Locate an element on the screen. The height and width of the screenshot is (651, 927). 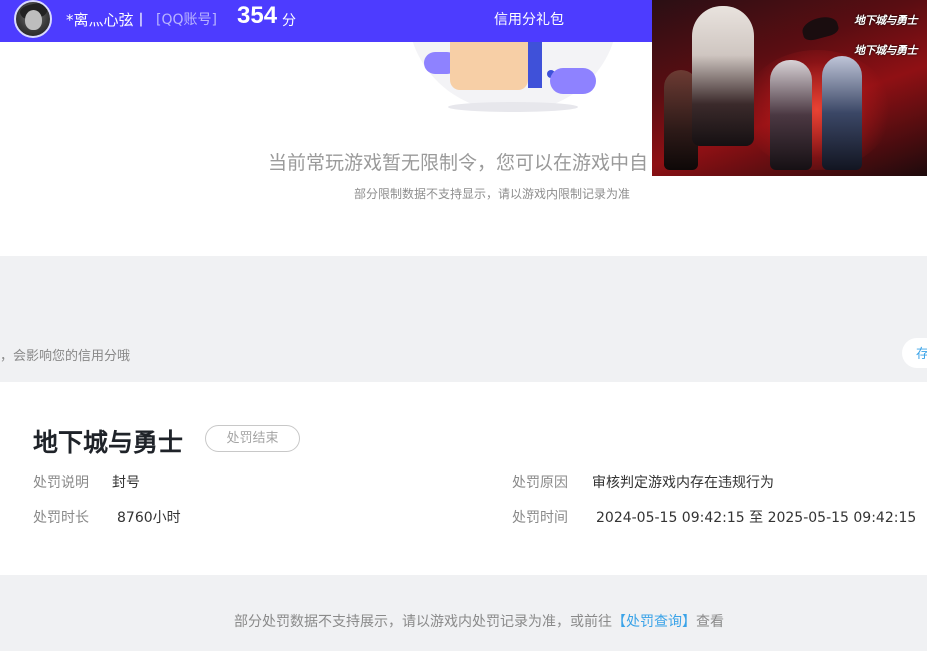
empty-state-title: 当前常玩游戏暂无限制令，您可以在游戏中自 is located at coordinates (458, 163).